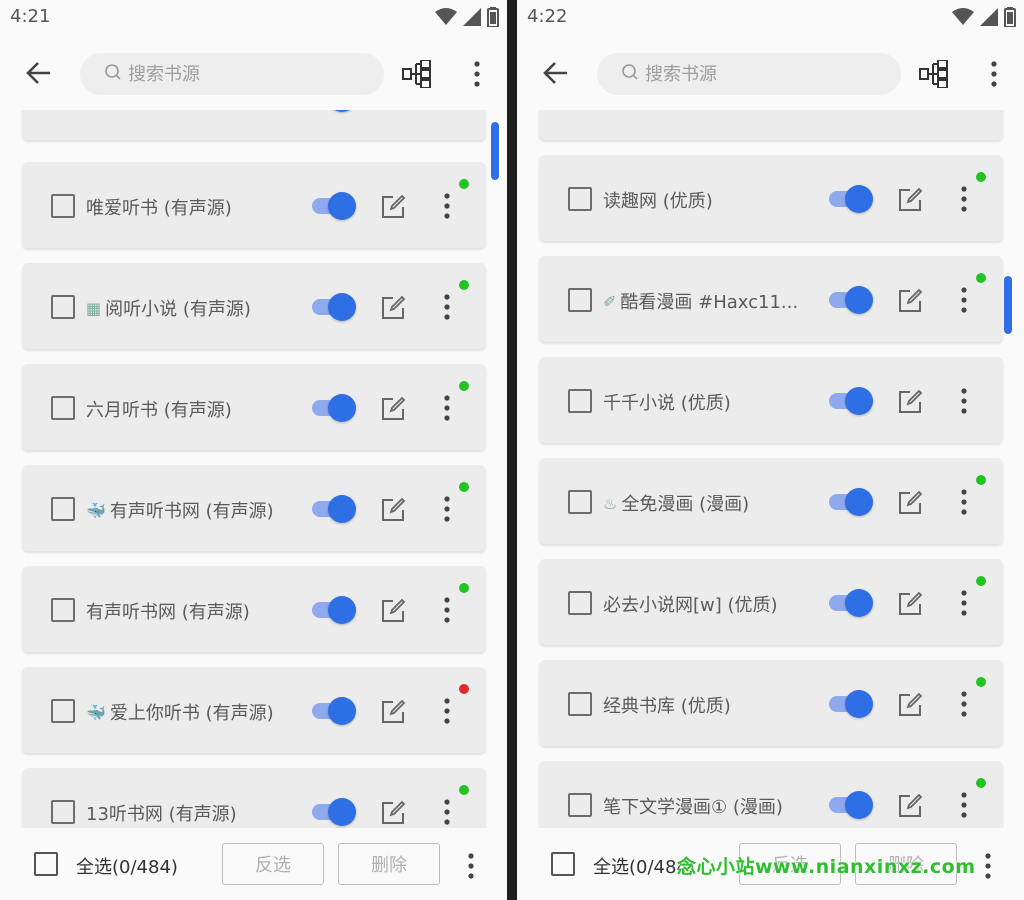 This screenshot has height=900, width=1024. What do you see at coordinates (826, 867) in the screenshot?
I see `watermark-text: 念心小站www.nianxinxz.com` at bounding box center [826, 867].